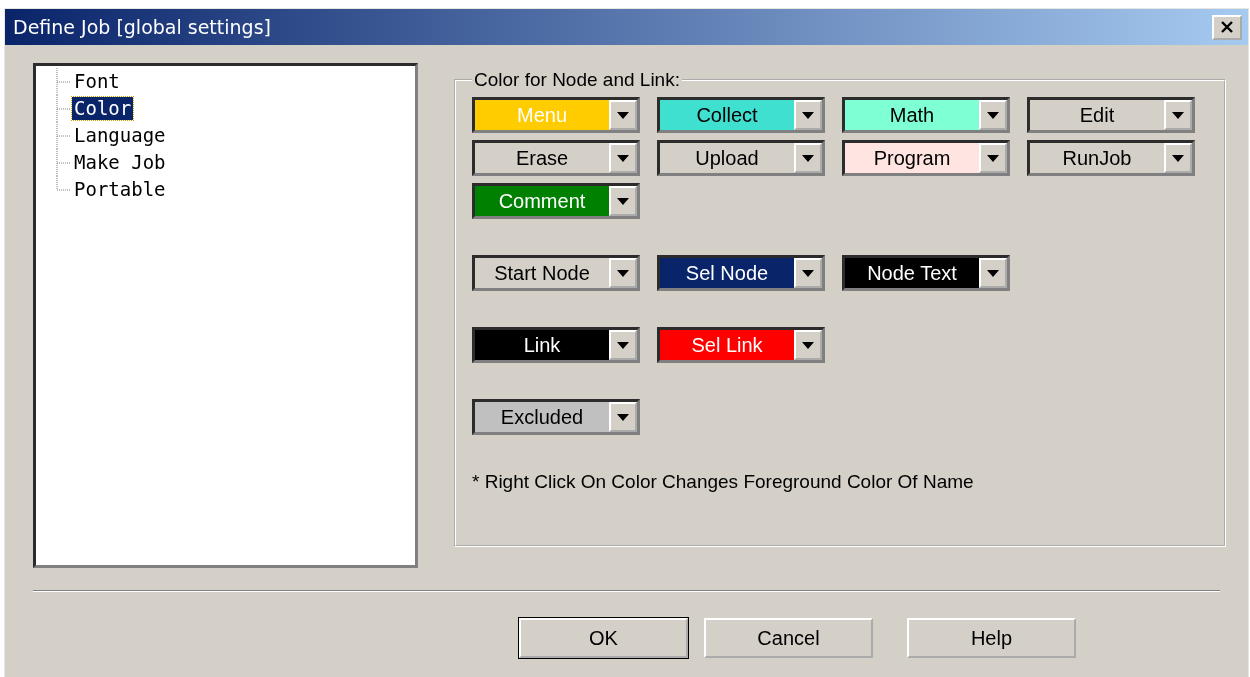 The image size is (1250, 677). I want to click on close-button, so click(1227, 27).